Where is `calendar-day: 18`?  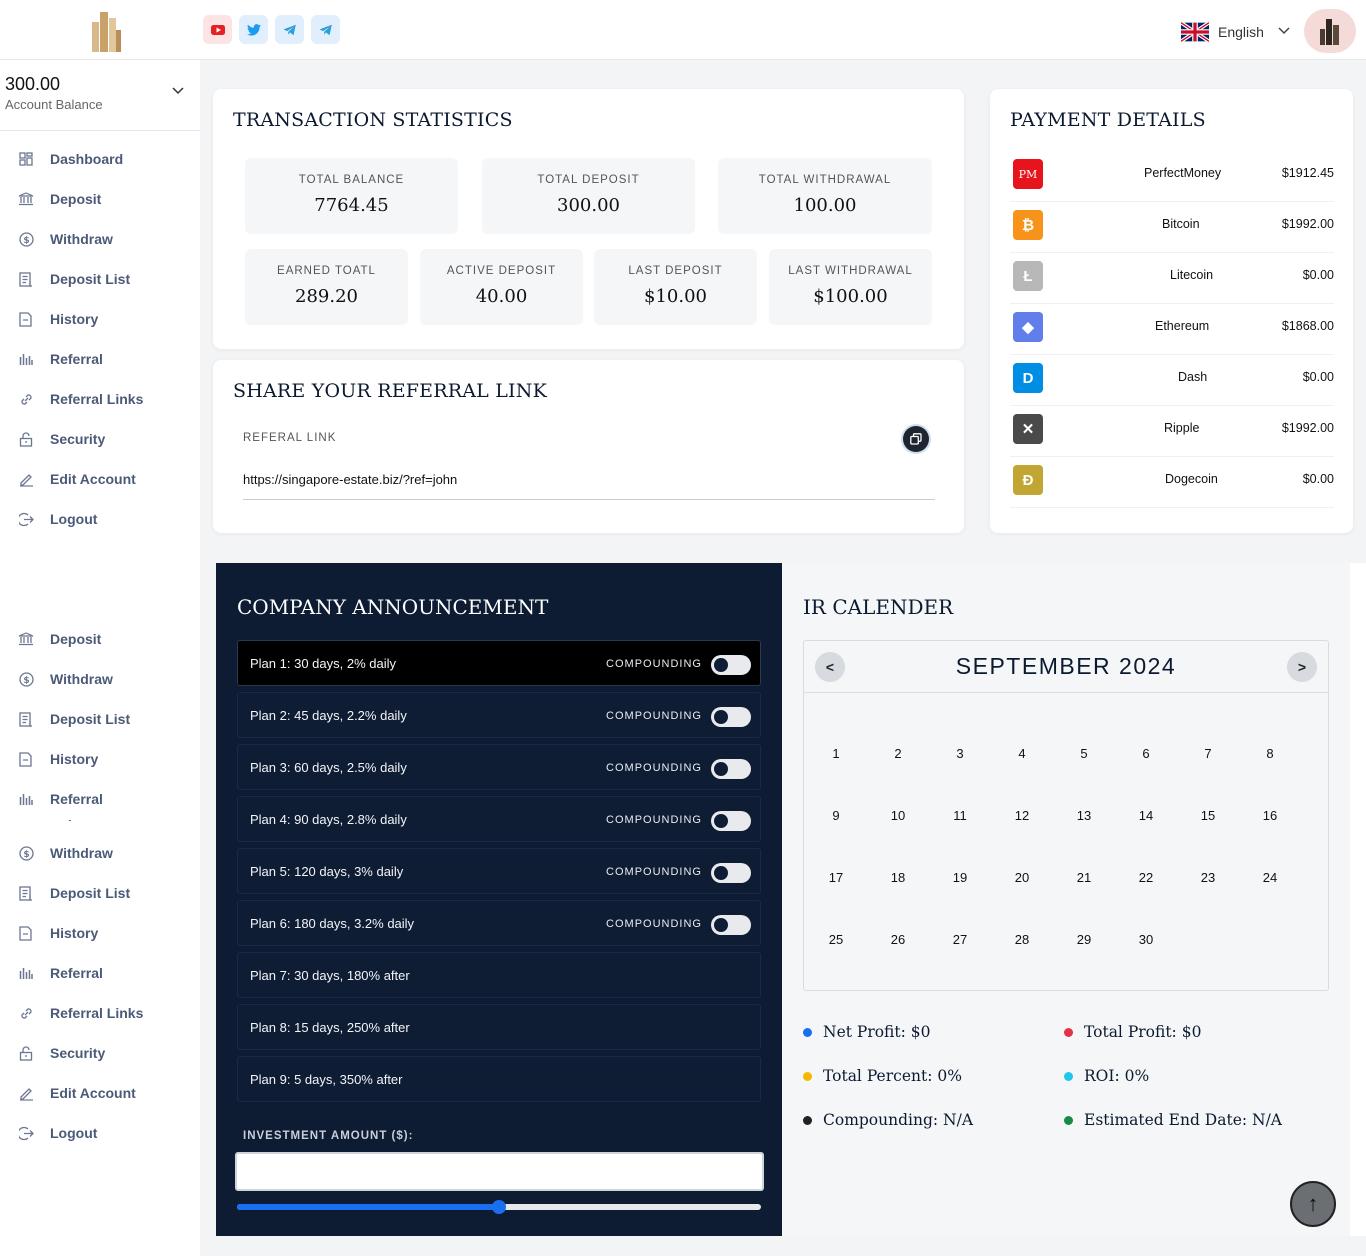 calendar-day: 18 is located at coordinates (898, 877).